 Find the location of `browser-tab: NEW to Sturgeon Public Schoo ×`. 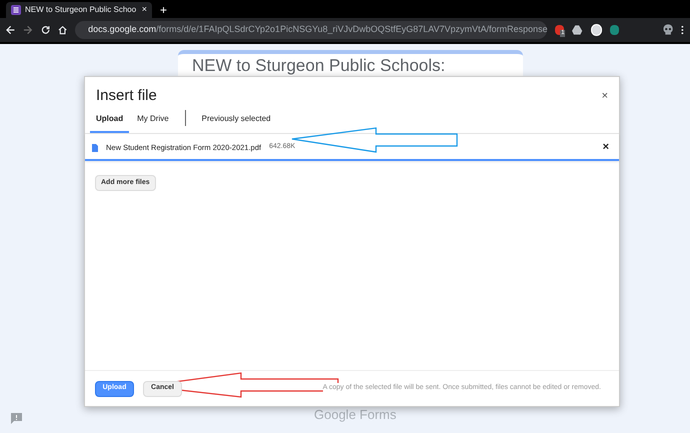

browser-tab: NEW to Sturgeon Public Schoo × is located at coordinates (79, 10).